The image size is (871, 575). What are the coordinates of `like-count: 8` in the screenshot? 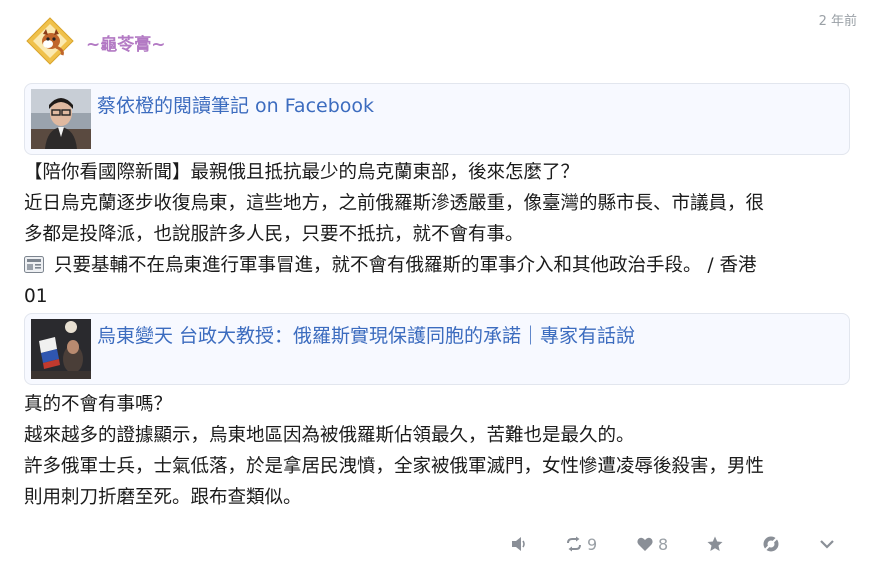 It's located at (663, 544).